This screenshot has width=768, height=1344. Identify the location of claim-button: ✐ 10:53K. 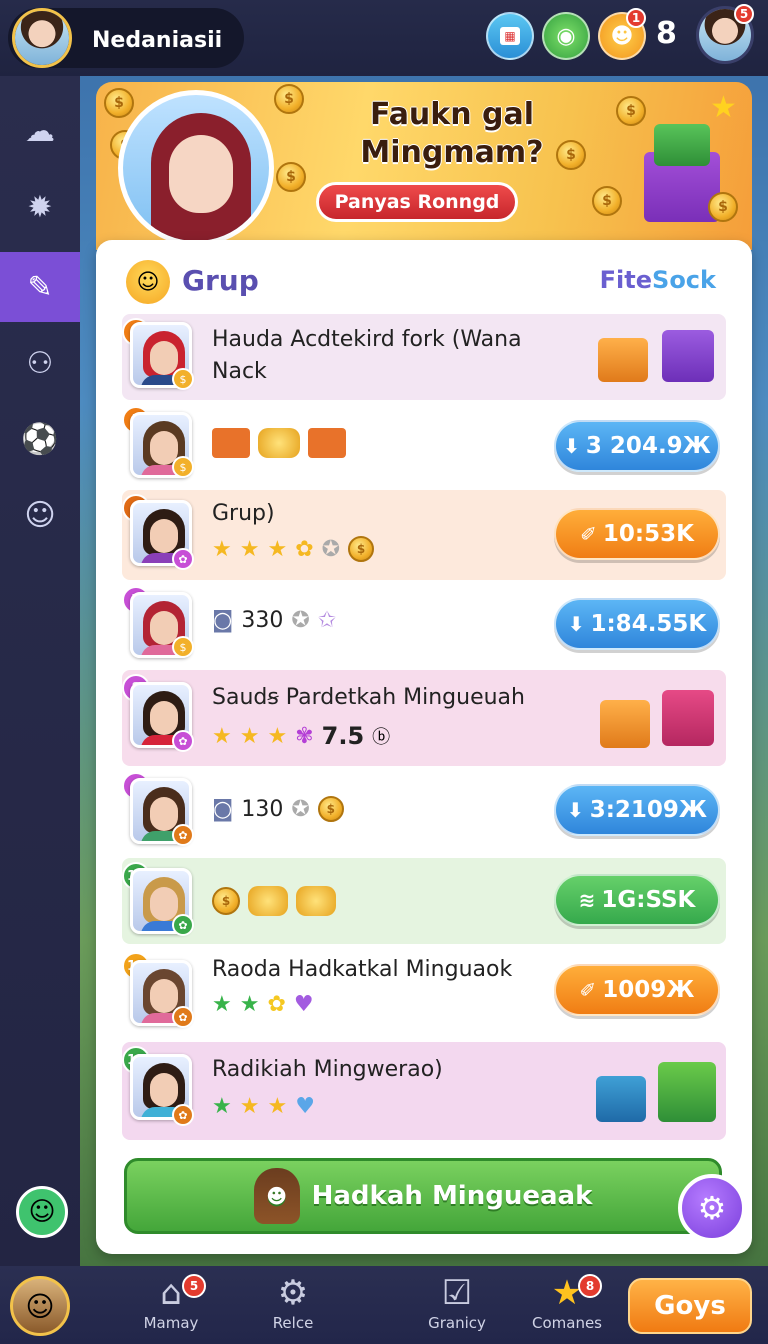
(637, 534).